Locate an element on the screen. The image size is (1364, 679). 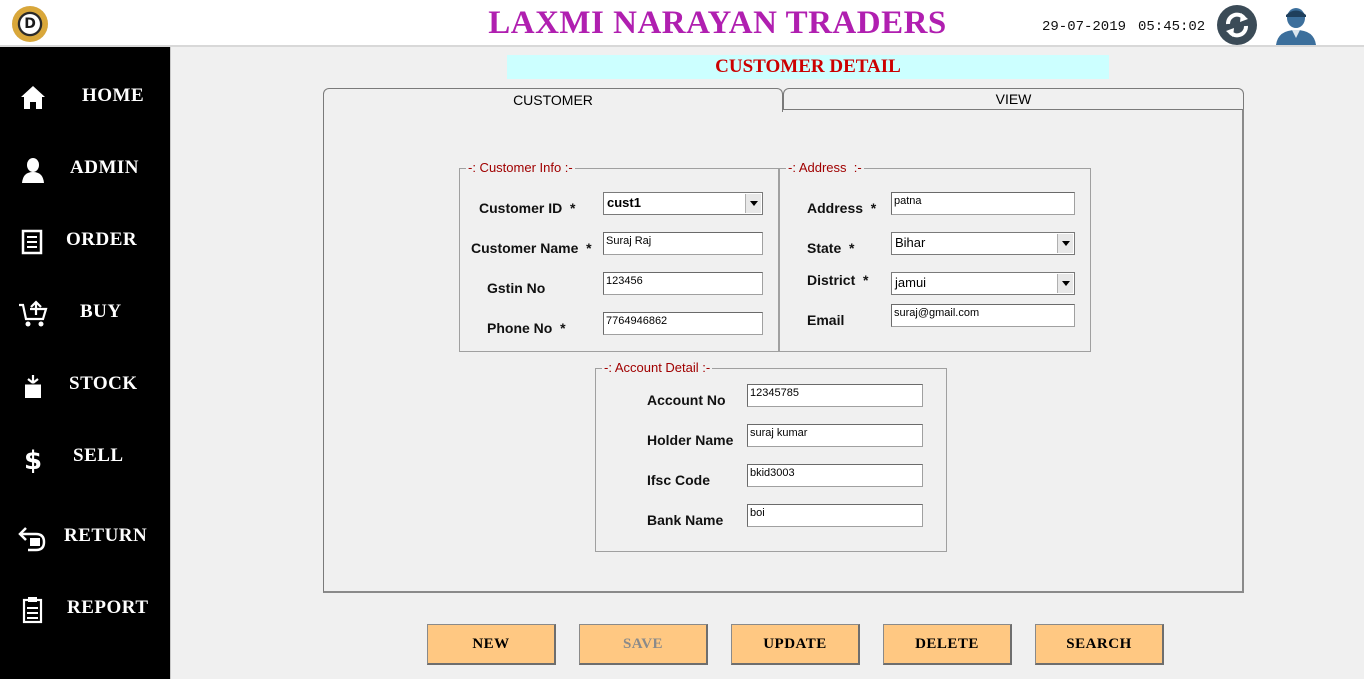
user-icon is located at coordinates (1296, 25).